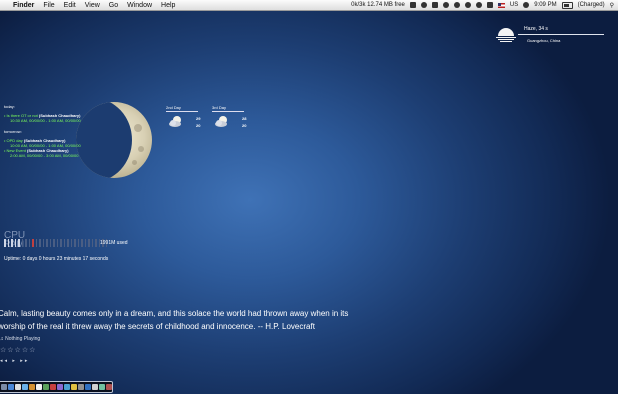 This screenshot has height=394, width=618. Describe the element at coordinates (198, 118) in the screenshot. I see `forecast-high: 29` at that location.